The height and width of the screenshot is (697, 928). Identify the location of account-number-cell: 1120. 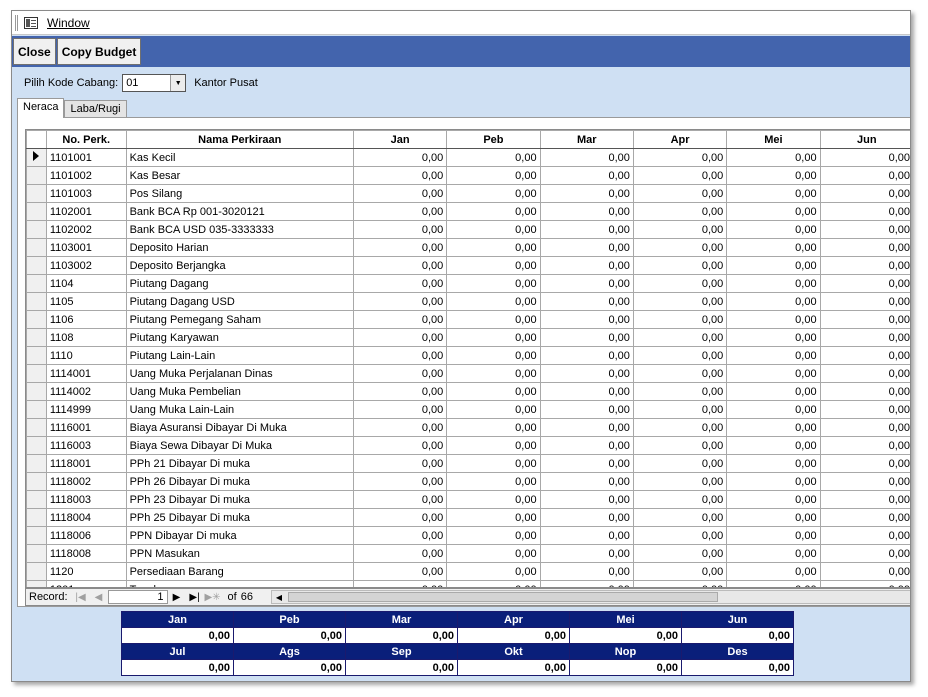
(86, 571).